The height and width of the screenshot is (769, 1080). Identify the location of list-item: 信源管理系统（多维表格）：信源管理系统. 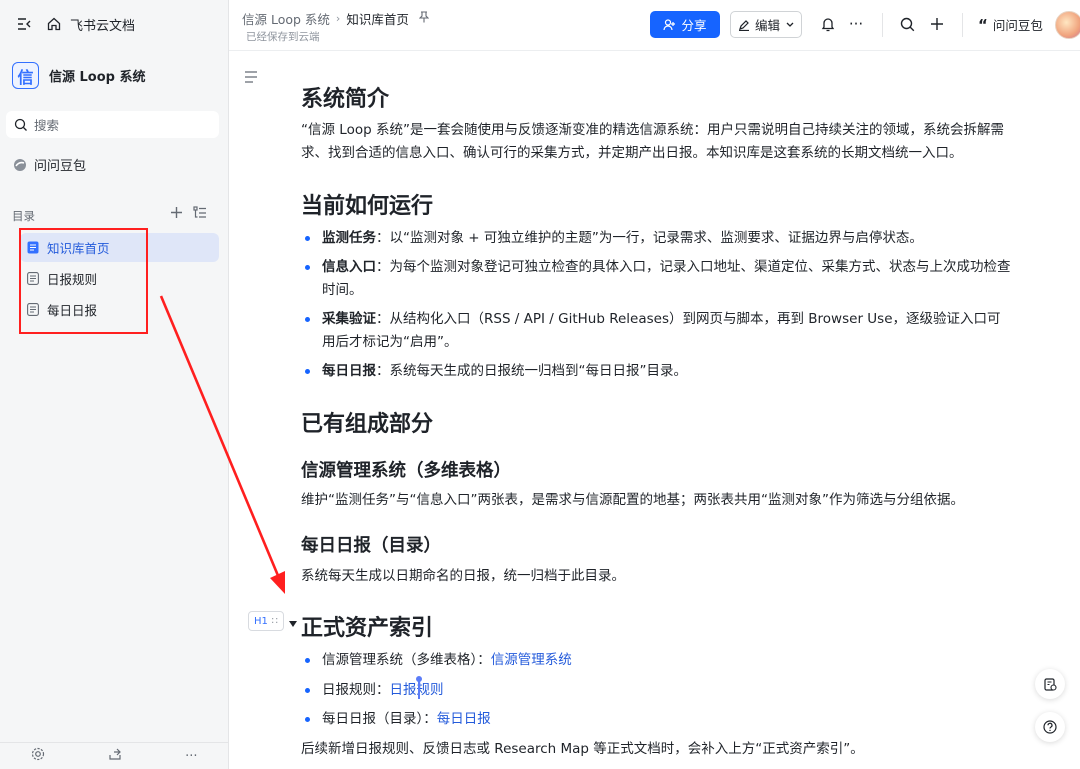
(657, 660).